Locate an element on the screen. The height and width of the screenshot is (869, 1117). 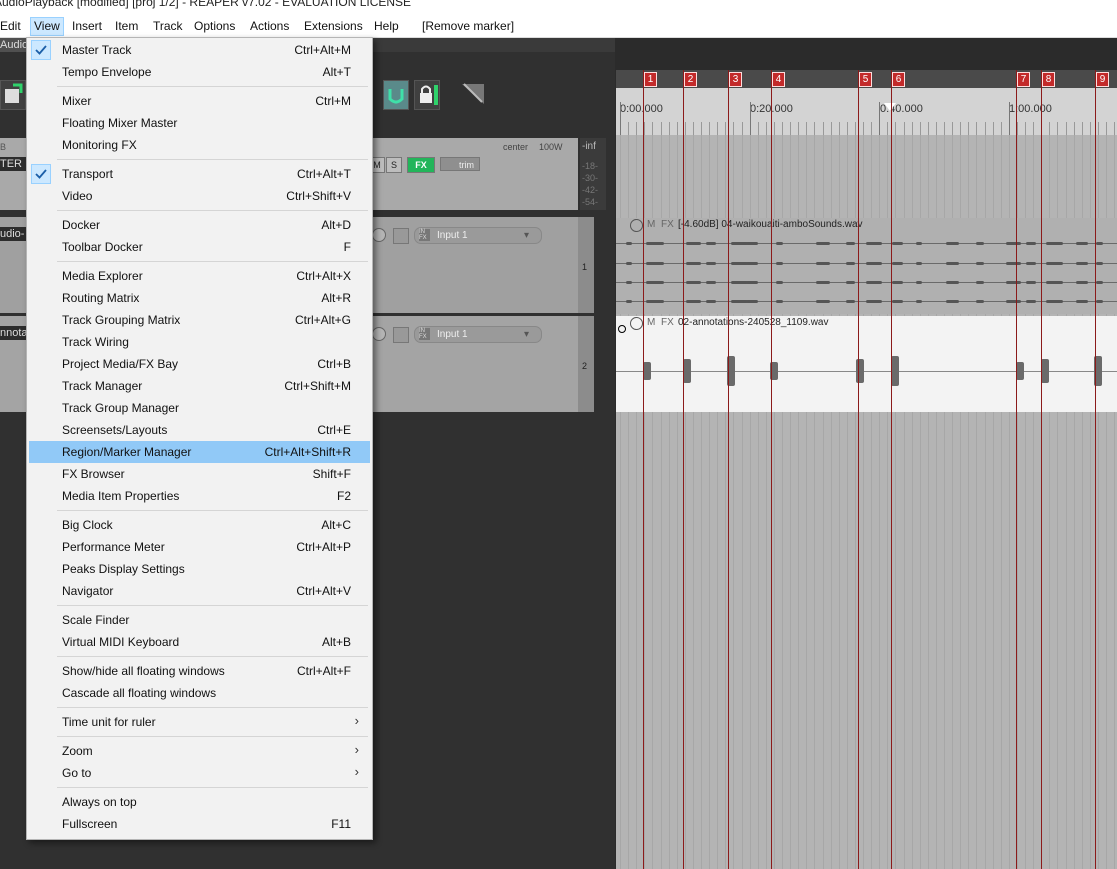
menu-item-track-group-manager: Track Group Manager is located at coordinates (199, 408).